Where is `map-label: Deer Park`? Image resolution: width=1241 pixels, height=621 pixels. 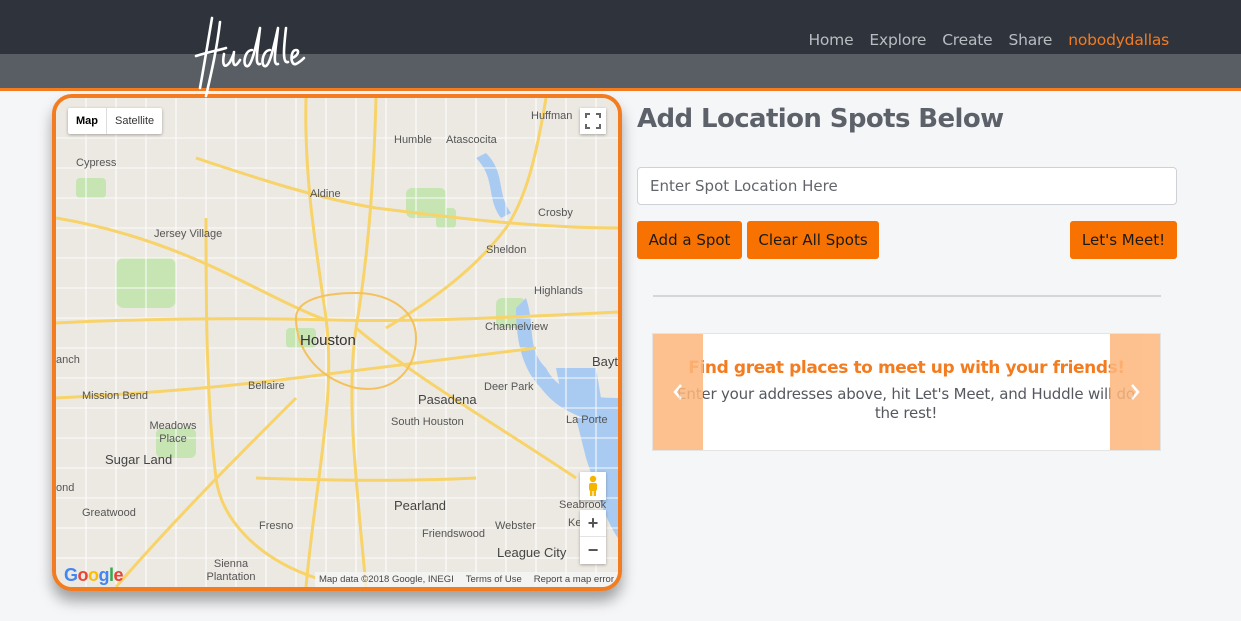
map-label: Deer Park is located at coordinates (509, 387).